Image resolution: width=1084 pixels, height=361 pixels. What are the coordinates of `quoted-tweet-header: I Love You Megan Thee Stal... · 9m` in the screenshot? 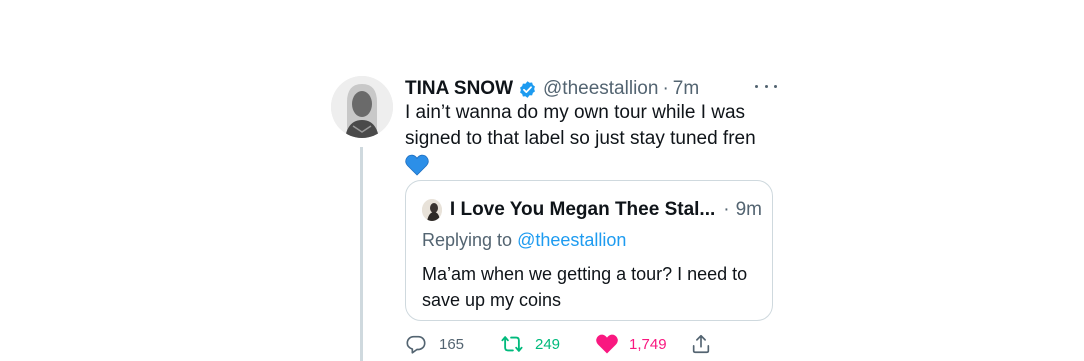 It's located at (592, 210).